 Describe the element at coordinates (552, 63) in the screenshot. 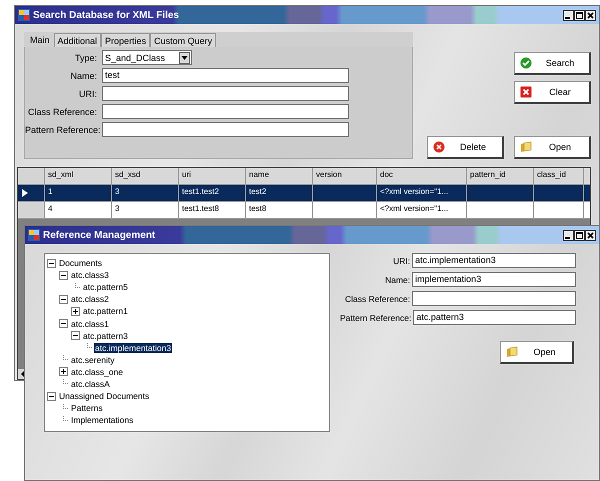

I see `search-button: Search` at that location.